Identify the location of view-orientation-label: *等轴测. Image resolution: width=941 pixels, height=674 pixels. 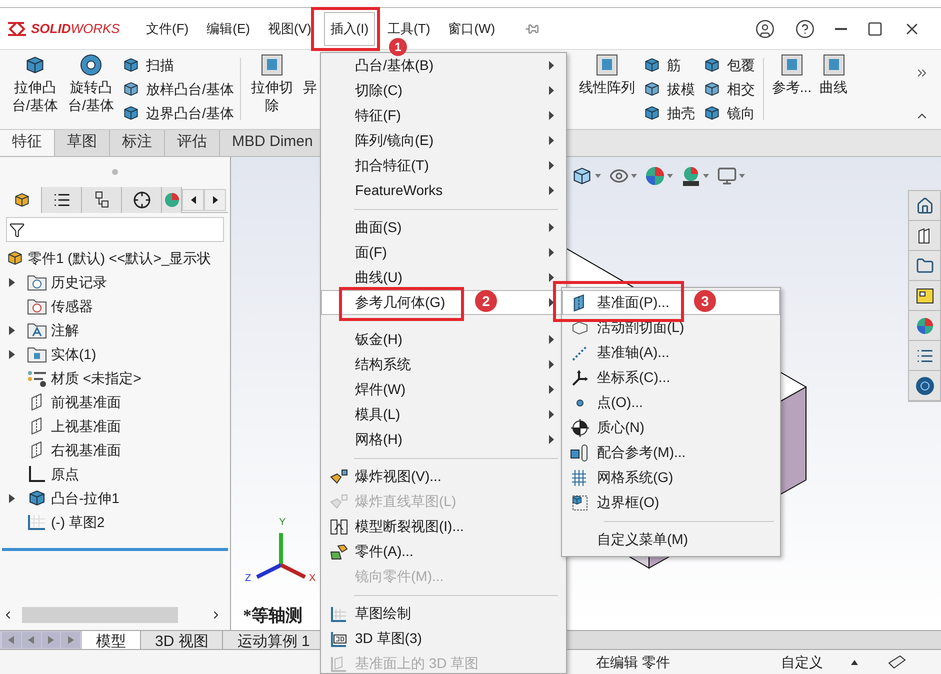
(272, 615).